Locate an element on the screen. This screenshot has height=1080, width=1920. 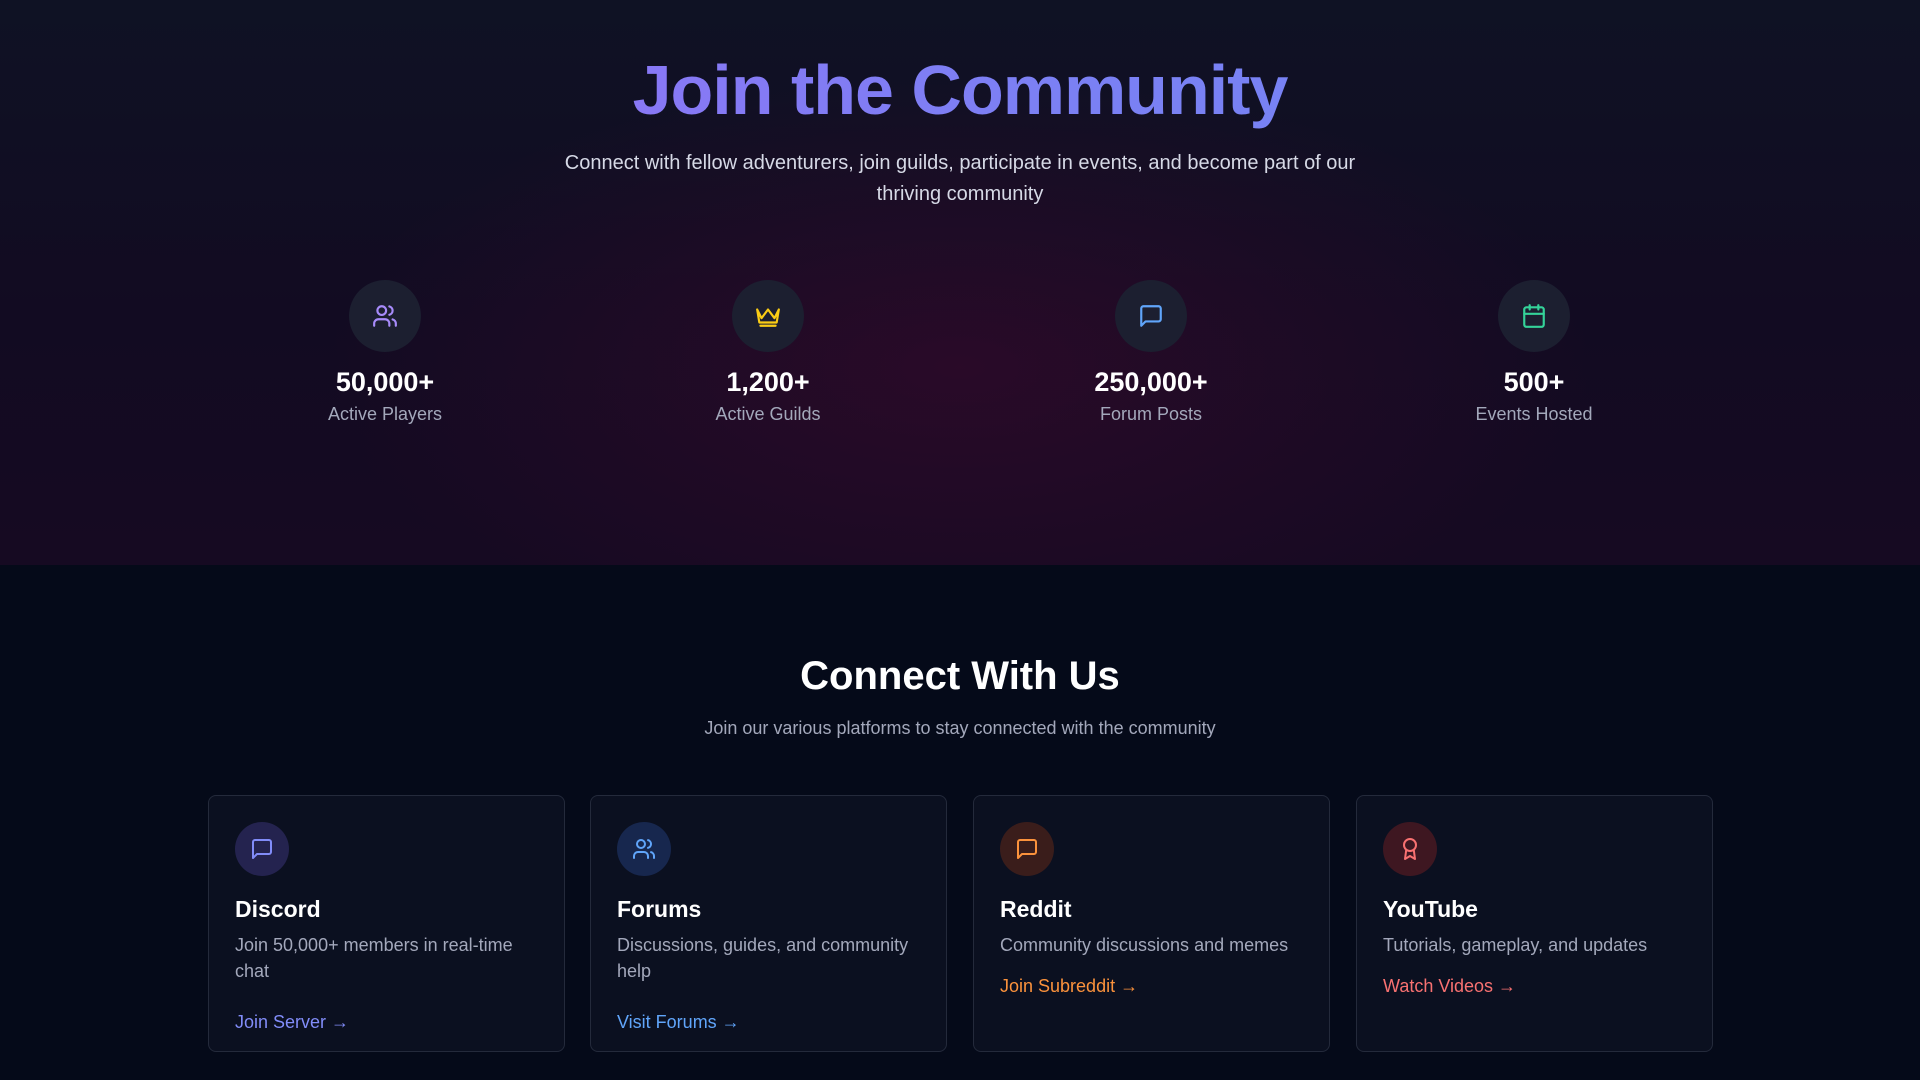
join-subreddit-link: Join Subreddit → is located at coordinates (1069, 986).